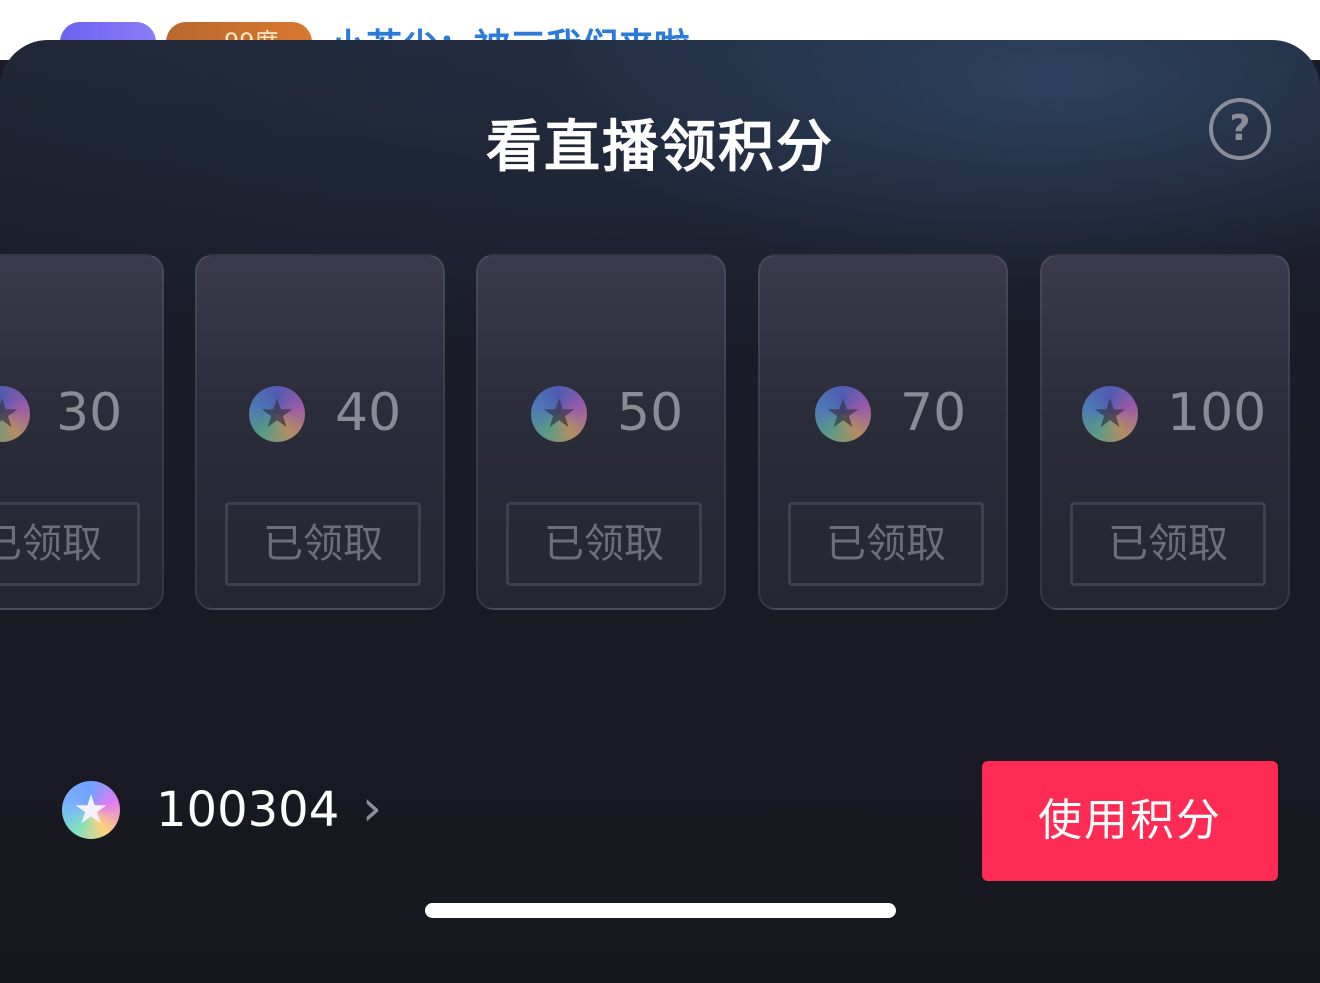 The image size is (1320, 983). I want to click on reward-amount: 70, so click(933, 413).